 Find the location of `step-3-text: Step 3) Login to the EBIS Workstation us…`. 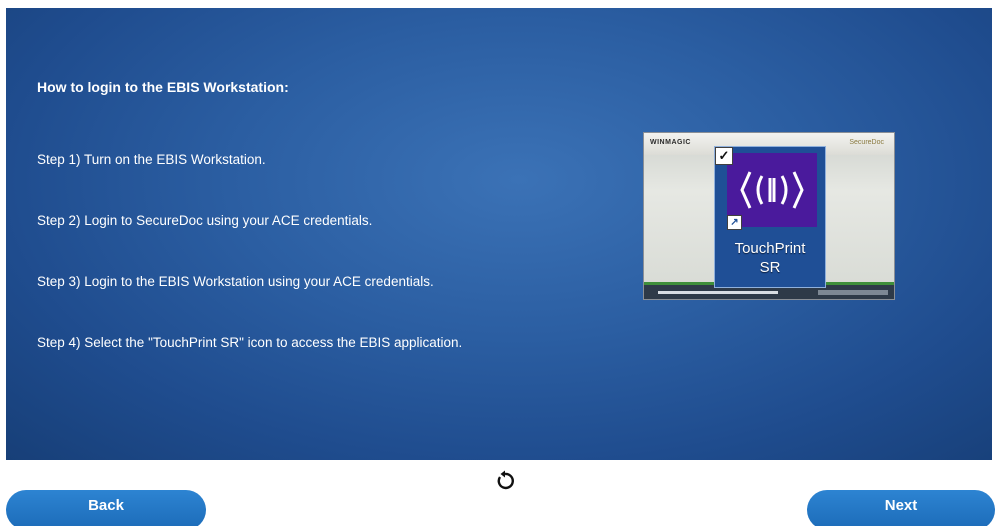

step-3-text: Step 3) Login to the EBIS Workstation us… is located at coordinates (235, 281).